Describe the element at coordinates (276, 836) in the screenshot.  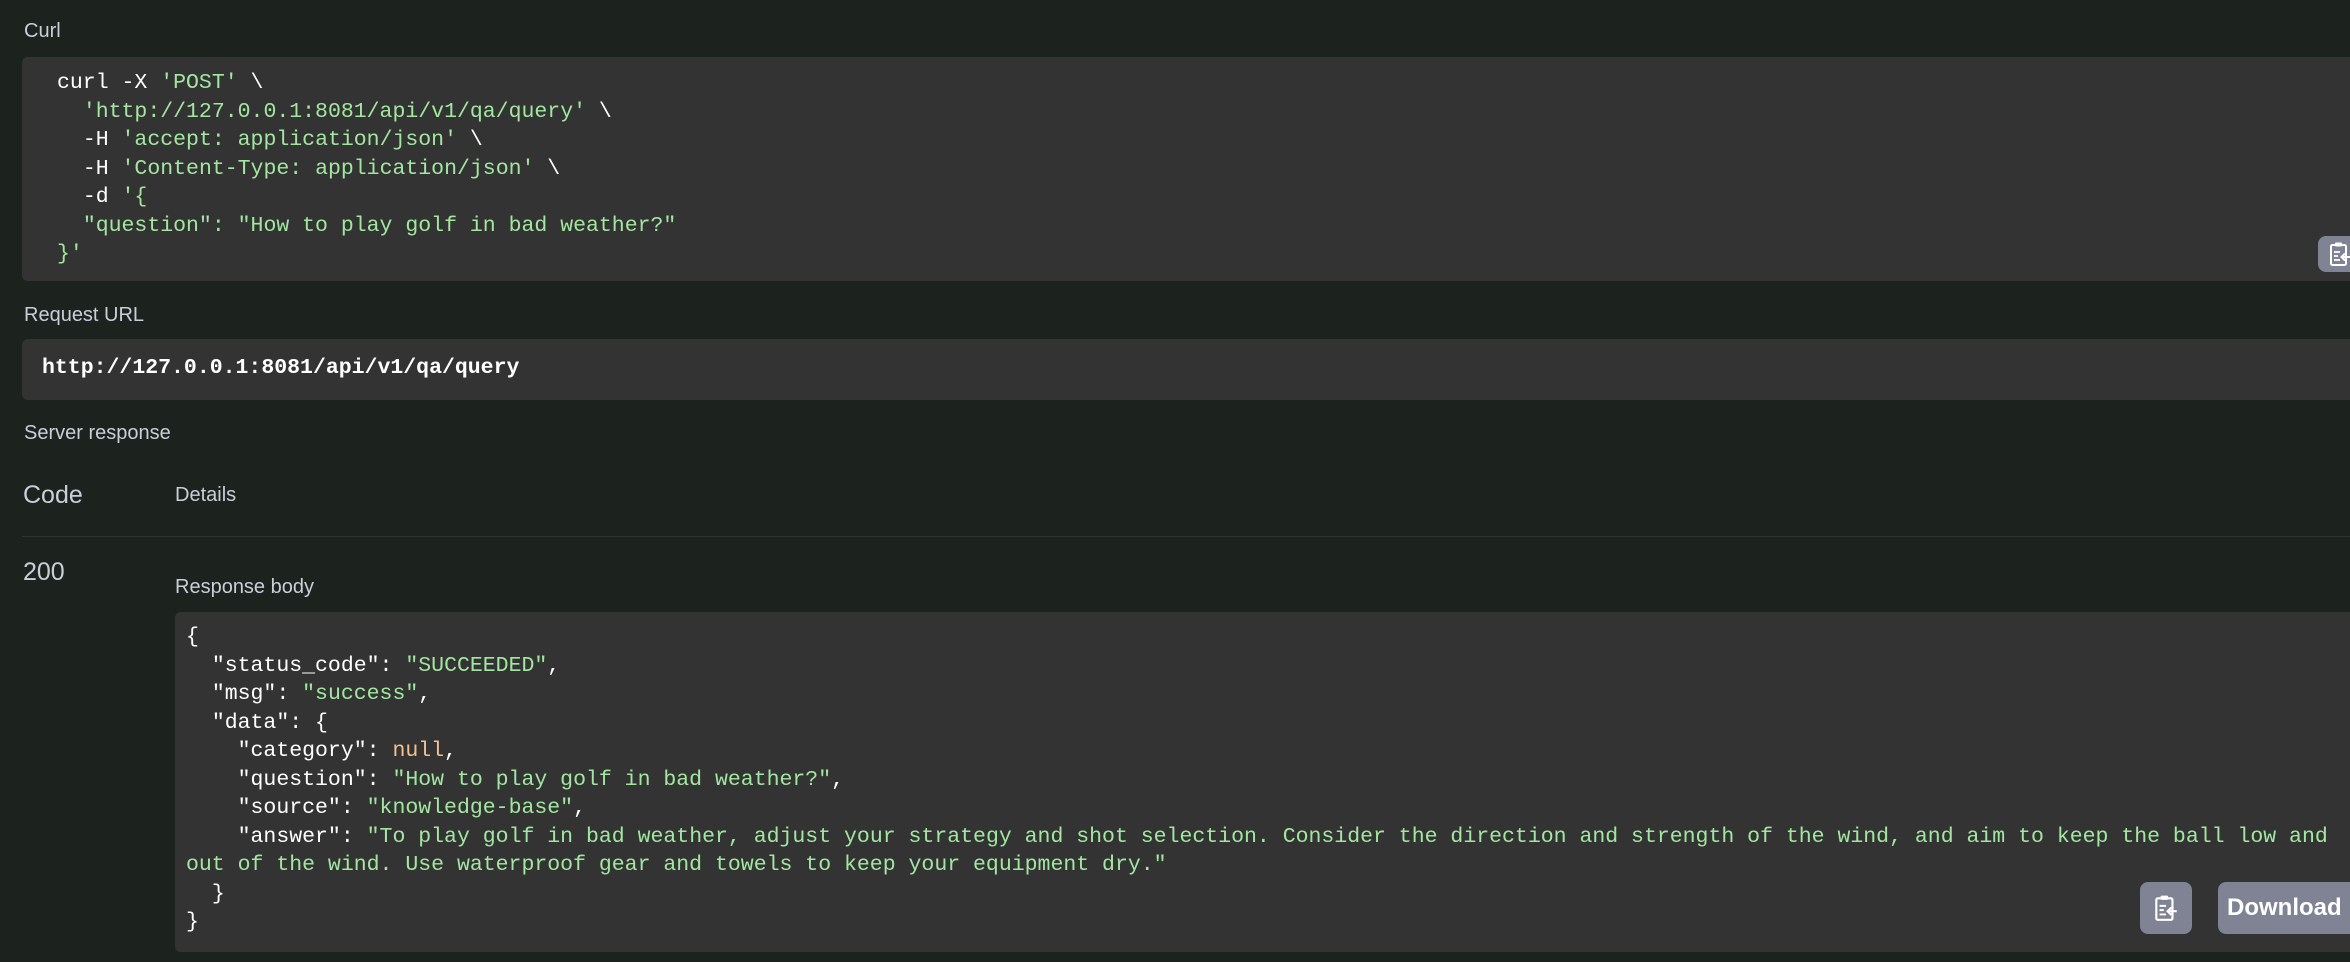
I see `json-key: "answer":` at that location.